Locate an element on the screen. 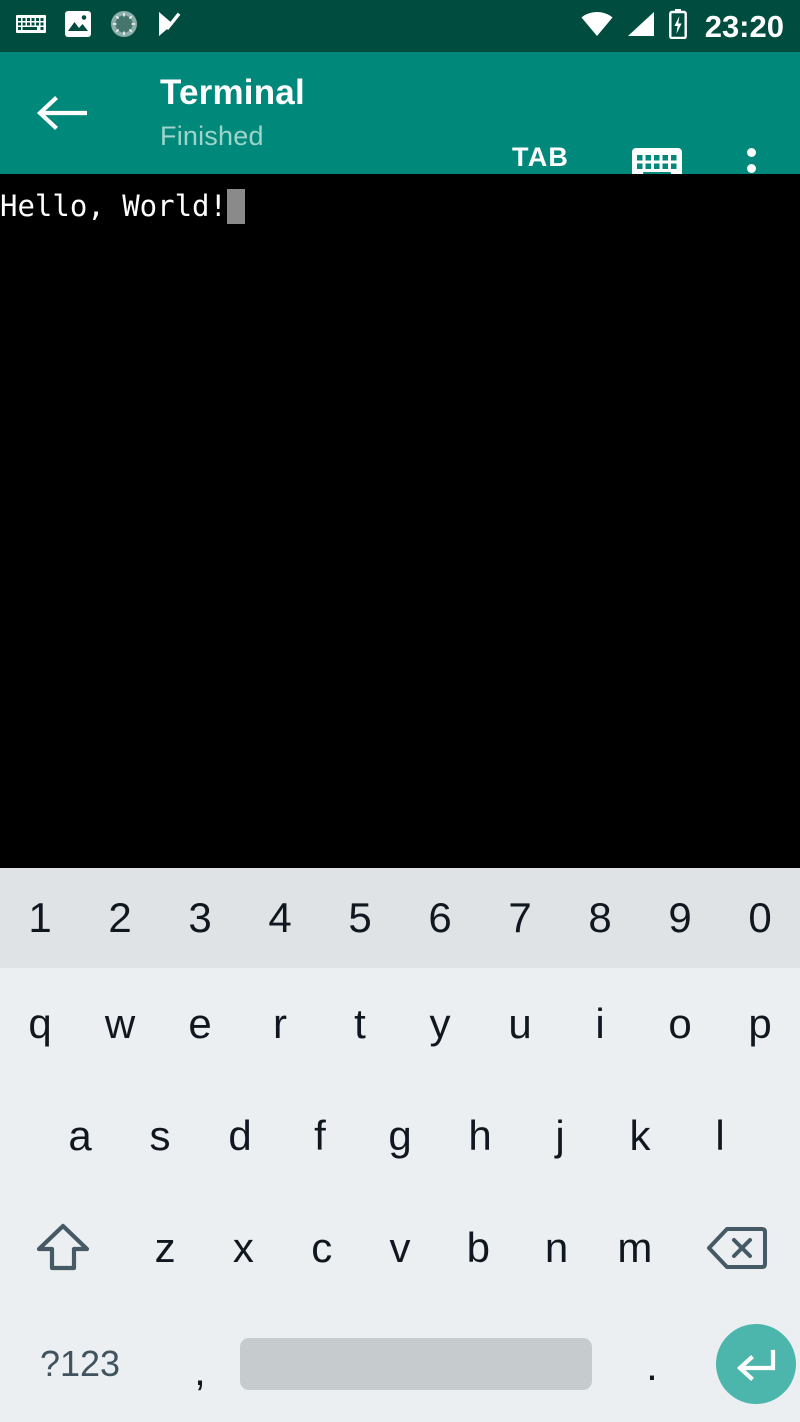 This screenshot has height=1422, width=800. page-title: Terminal is located at coordinates (232, 92).